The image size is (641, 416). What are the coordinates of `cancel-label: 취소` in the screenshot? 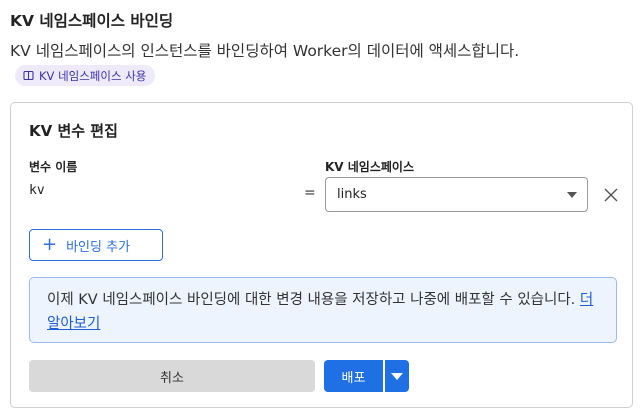 It's located at (172, 378).